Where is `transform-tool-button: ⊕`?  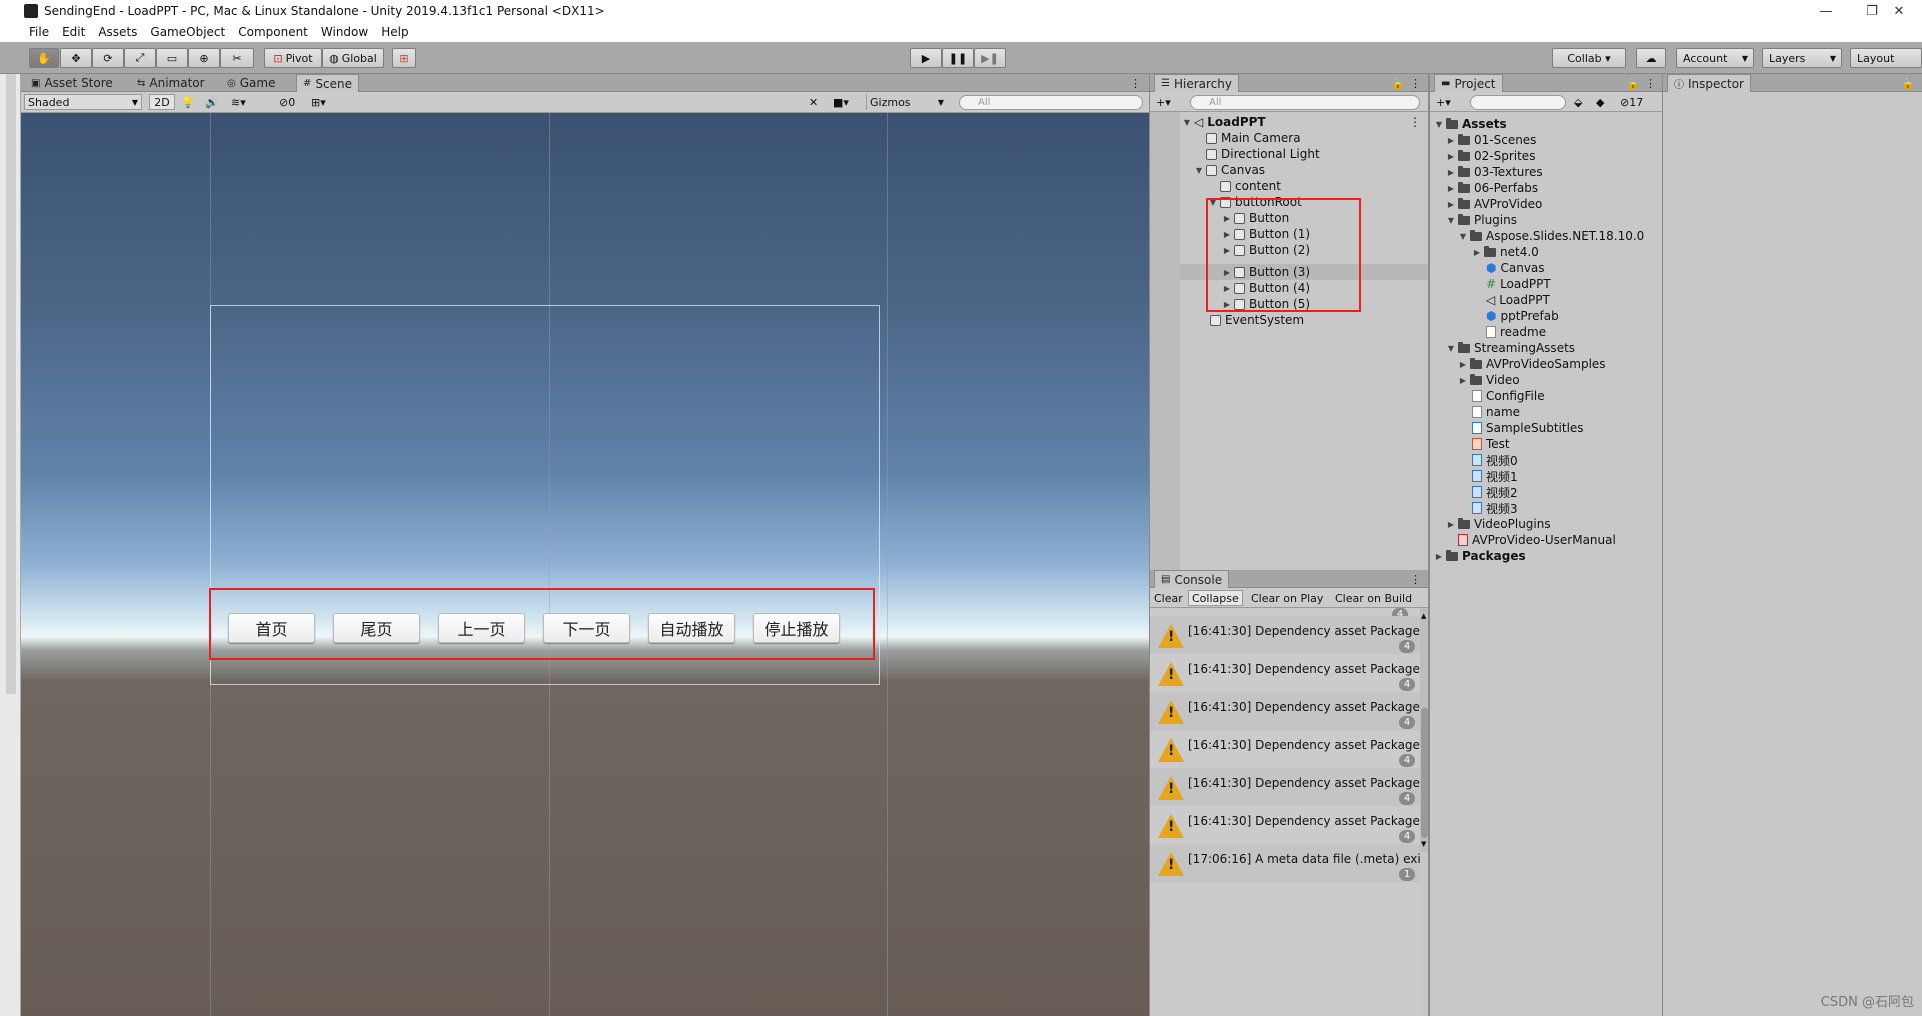
transform-tool-button: ⊕ is located at coordinates (204, 58).